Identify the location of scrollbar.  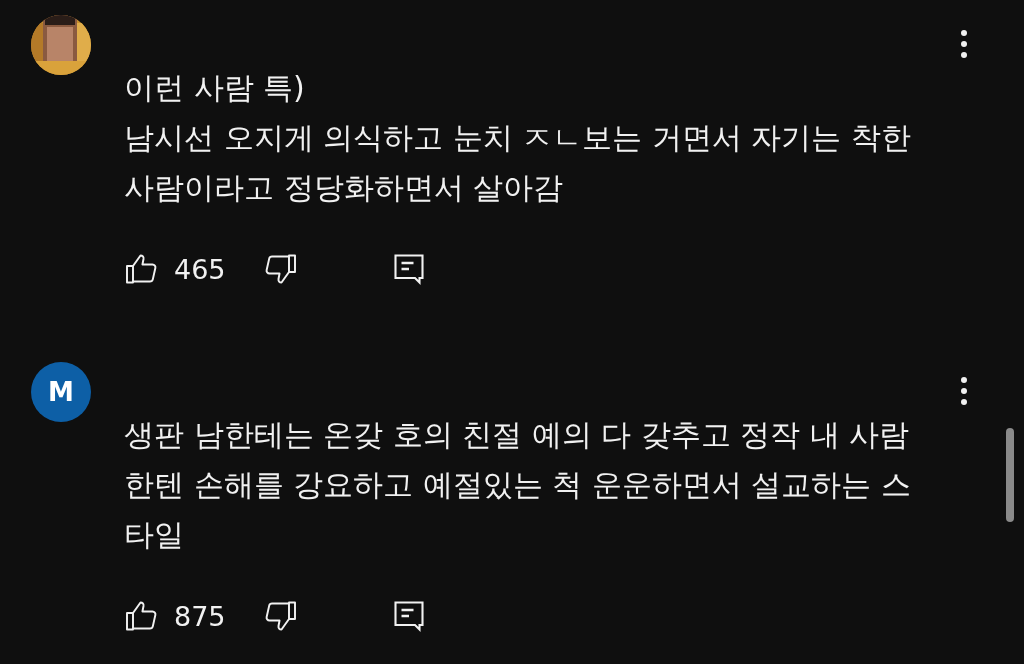
(1010, 475).